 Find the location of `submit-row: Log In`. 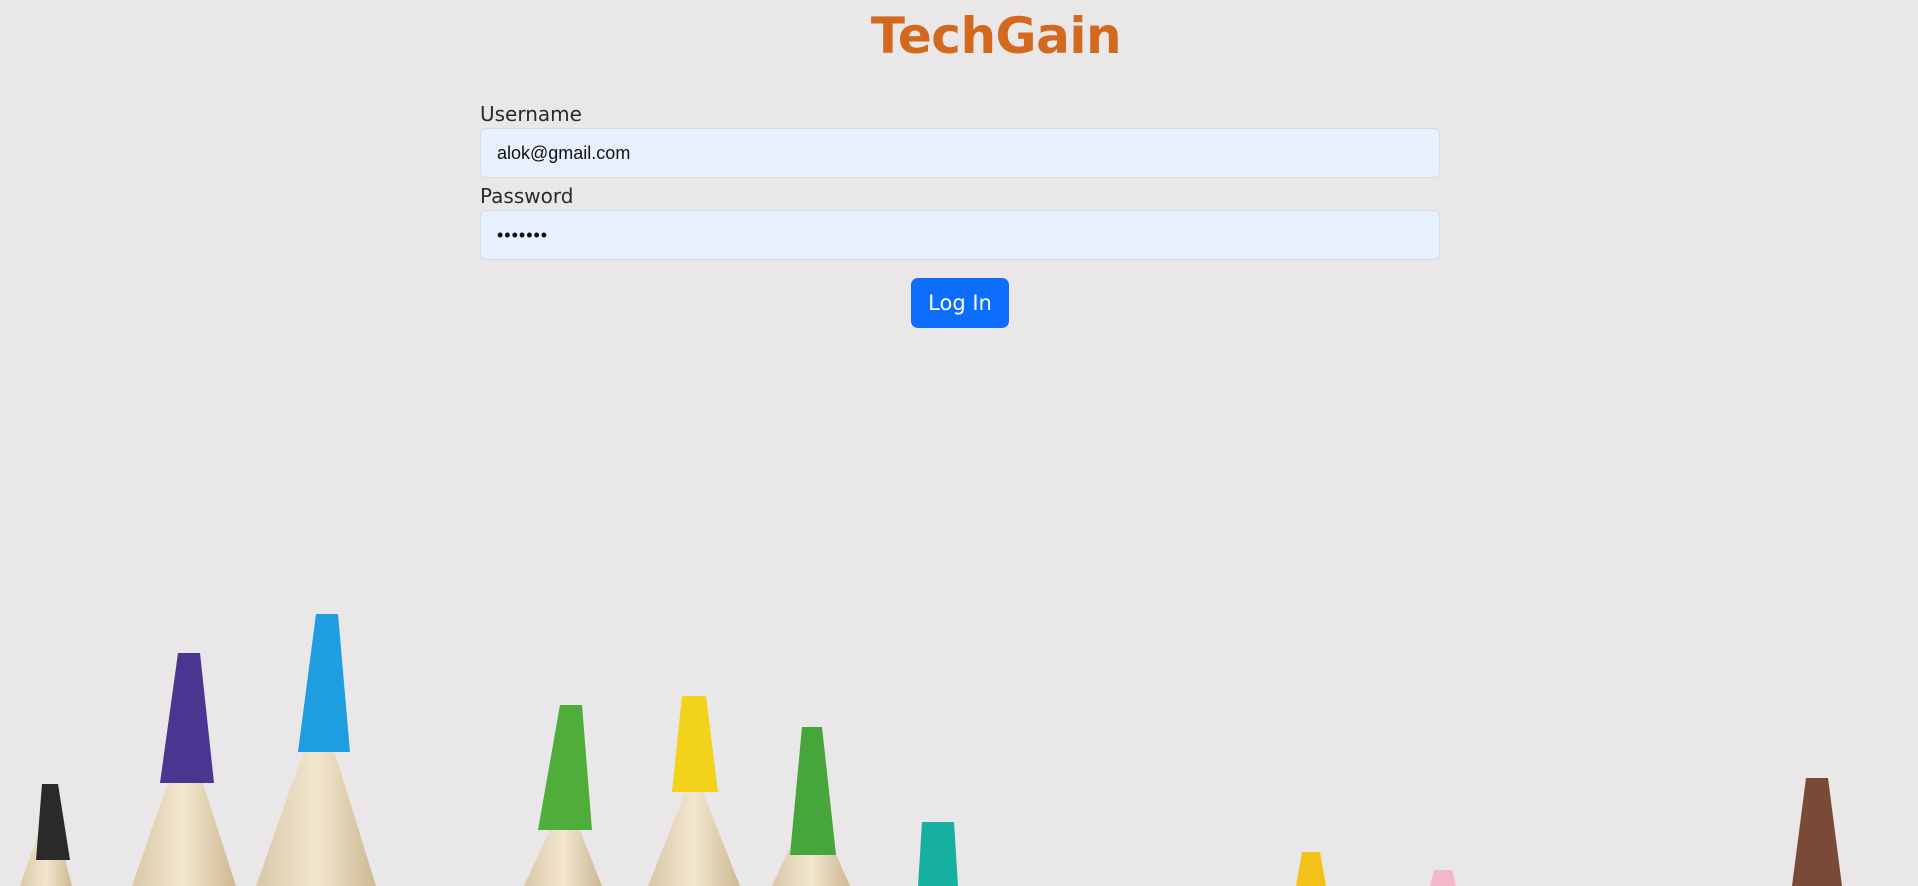

submit-row: Log In is located at coordinates (960, 303).